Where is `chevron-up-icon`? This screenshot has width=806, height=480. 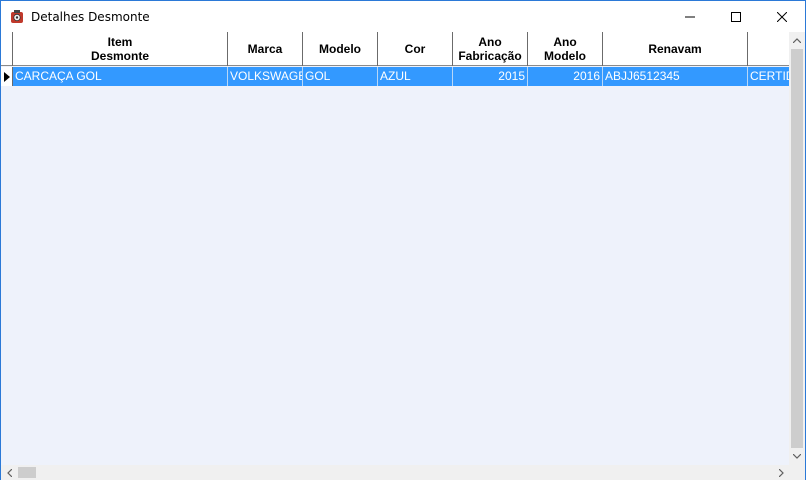 chevron-up-icon is located at coordinates (797, 40).